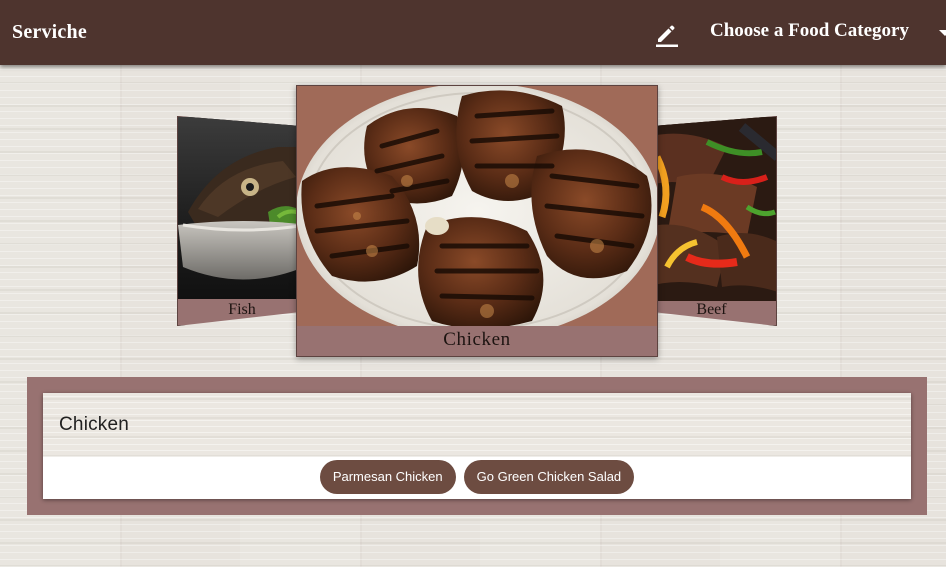 The width and height of the screenshot is (946, 567). I want to click on edit-button, so click(666, 34).